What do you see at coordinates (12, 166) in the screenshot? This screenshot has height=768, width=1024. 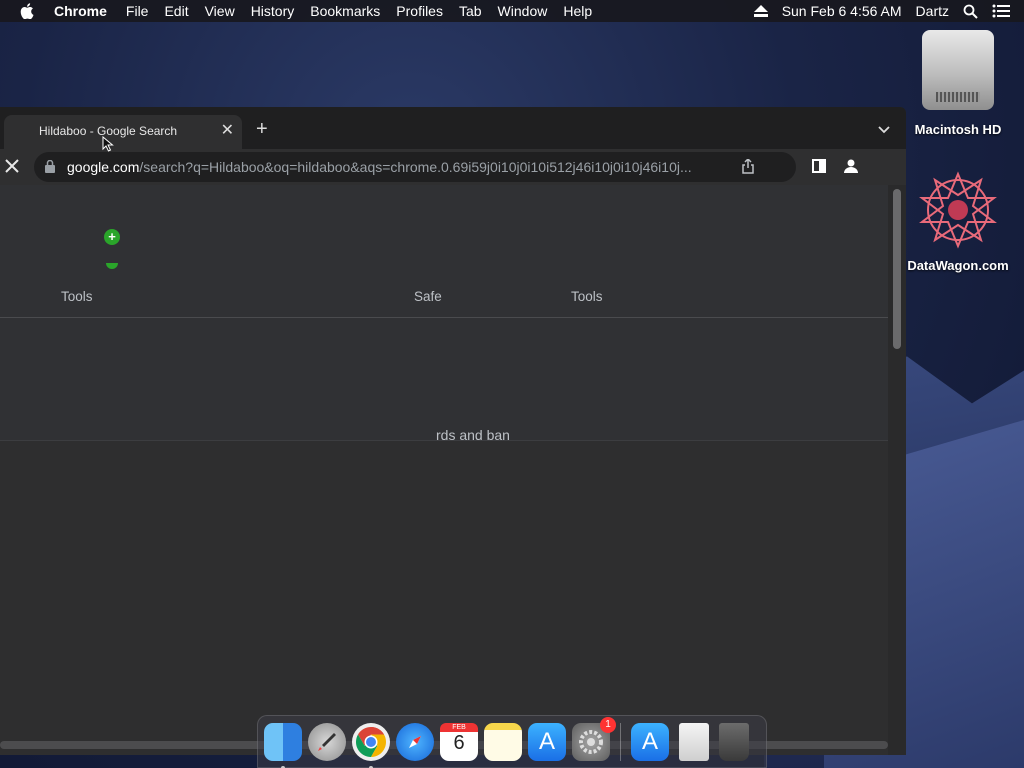 I see `stop-loading-icon` at bounding box center [12, 166].